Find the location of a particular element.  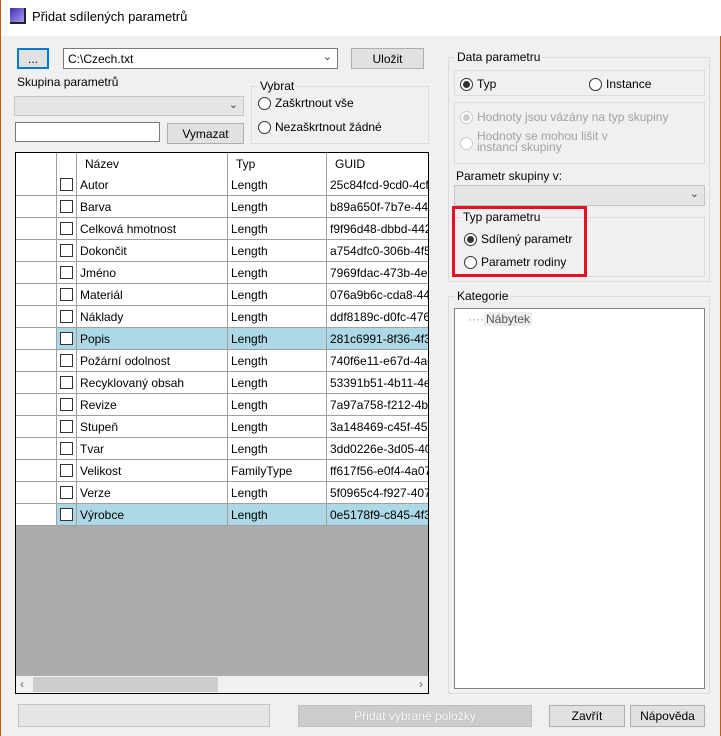

table-row: Výrobce Length 0e5178f9-c845-4f3c- is located at coordinates (222, 515).